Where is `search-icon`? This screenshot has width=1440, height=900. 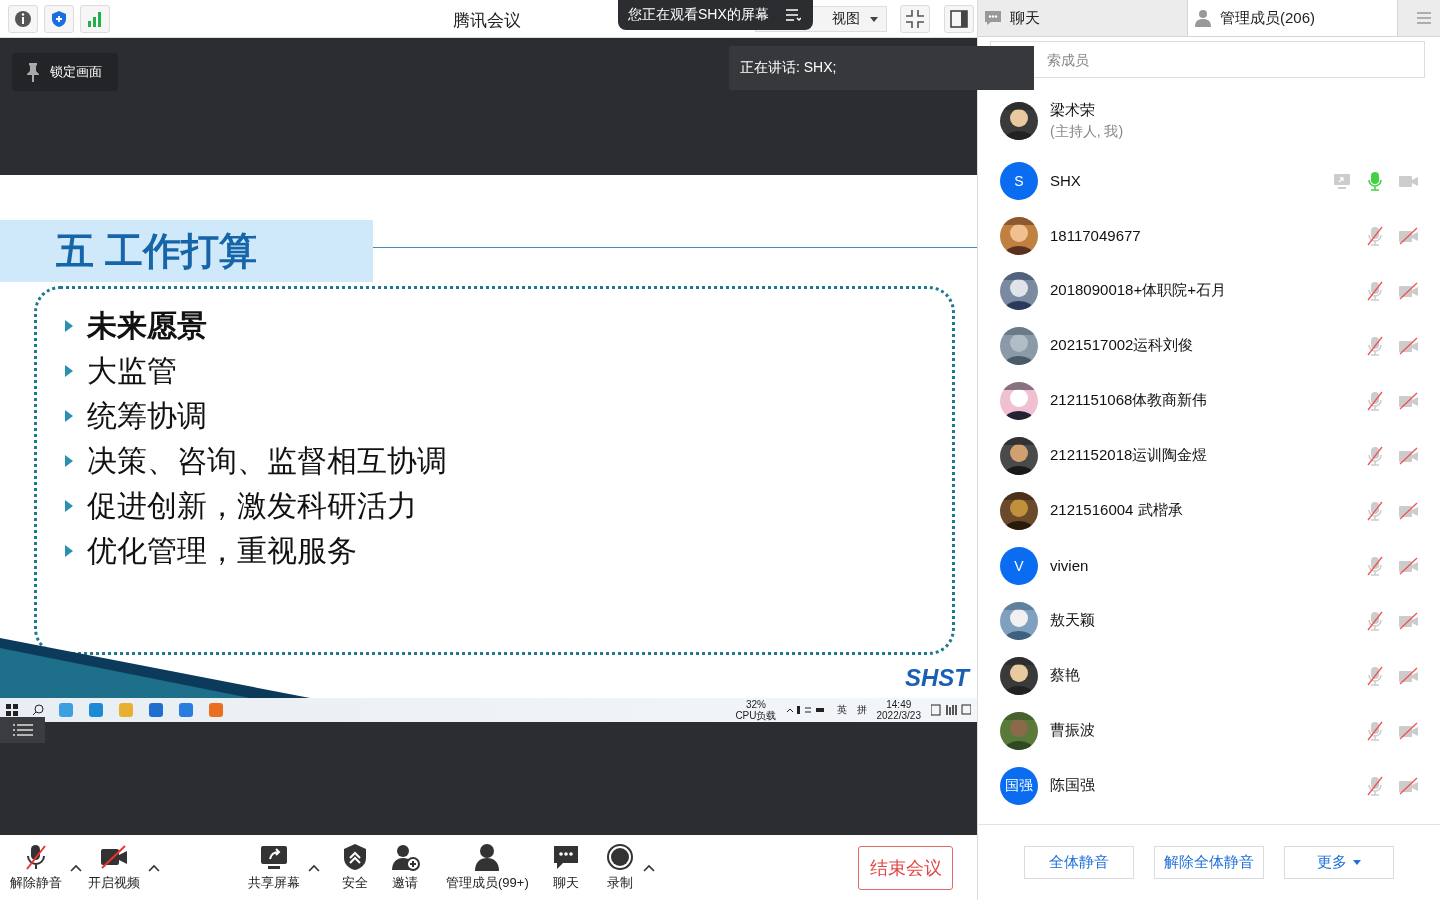 search-icon is located at coordinates (38, 710).